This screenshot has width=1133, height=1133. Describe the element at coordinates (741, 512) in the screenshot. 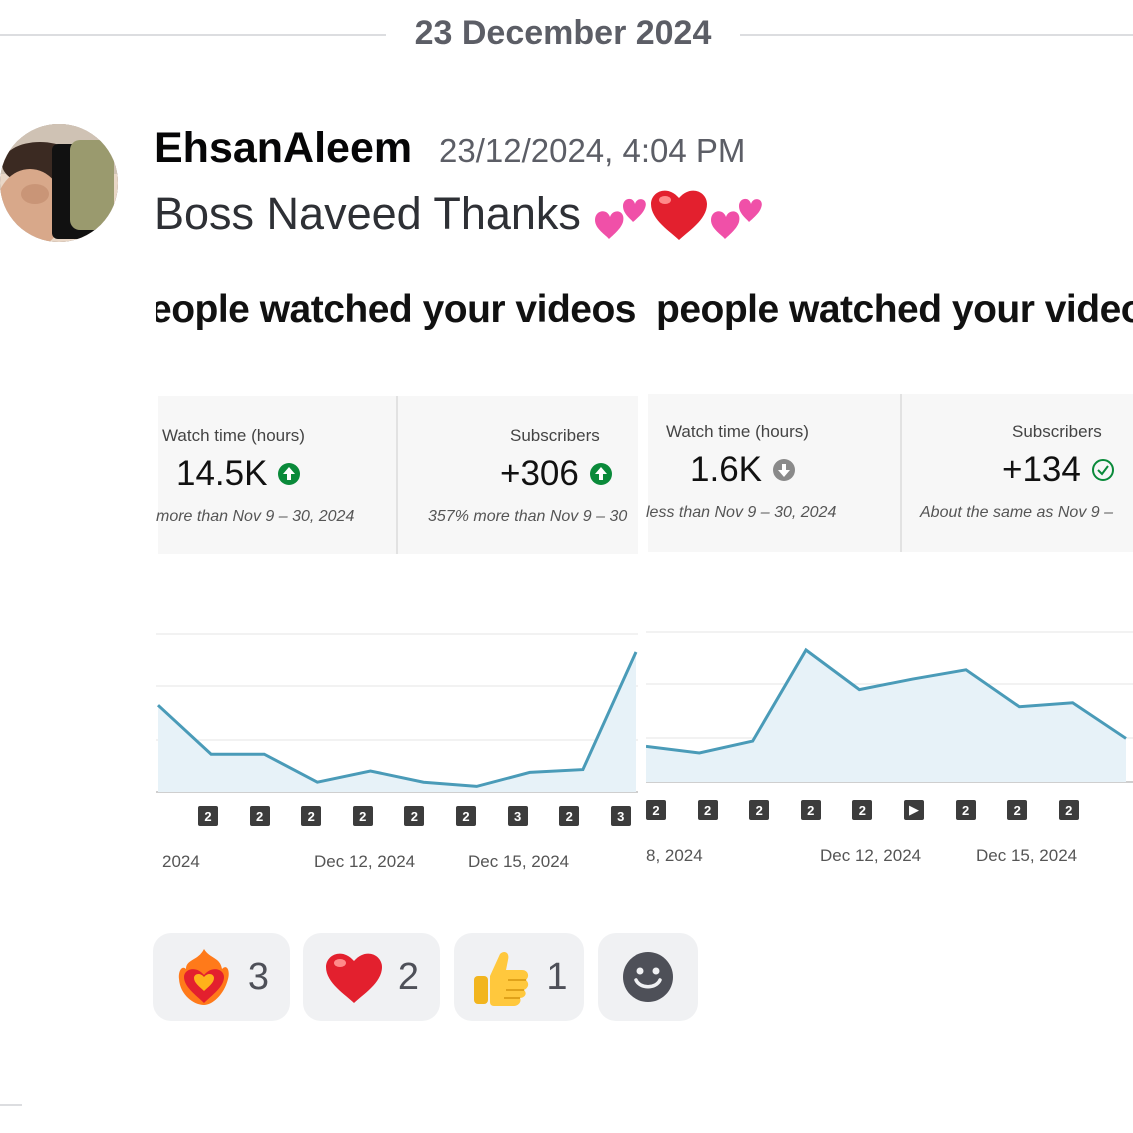

I see `watch-time-note: less than Nov 9 – 30, 2024` at that location.